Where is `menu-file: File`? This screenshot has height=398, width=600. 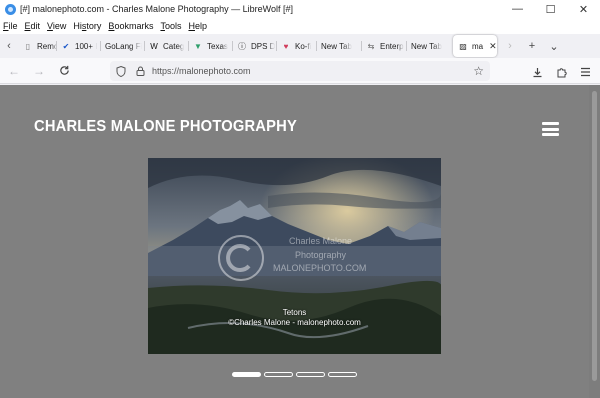 menu-file: File is located at coordinates (10, 26).